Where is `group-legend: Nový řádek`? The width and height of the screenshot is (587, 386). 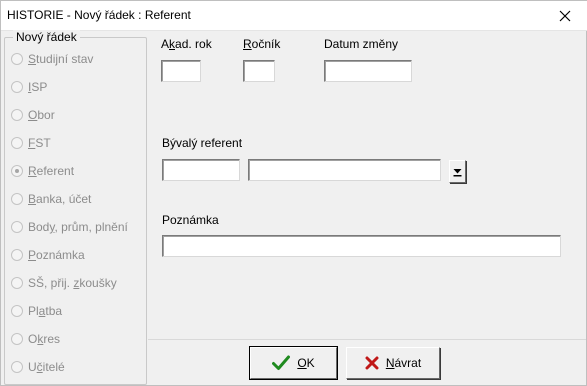 group-legend: Nový řádek is located at coordinates (46, 37).